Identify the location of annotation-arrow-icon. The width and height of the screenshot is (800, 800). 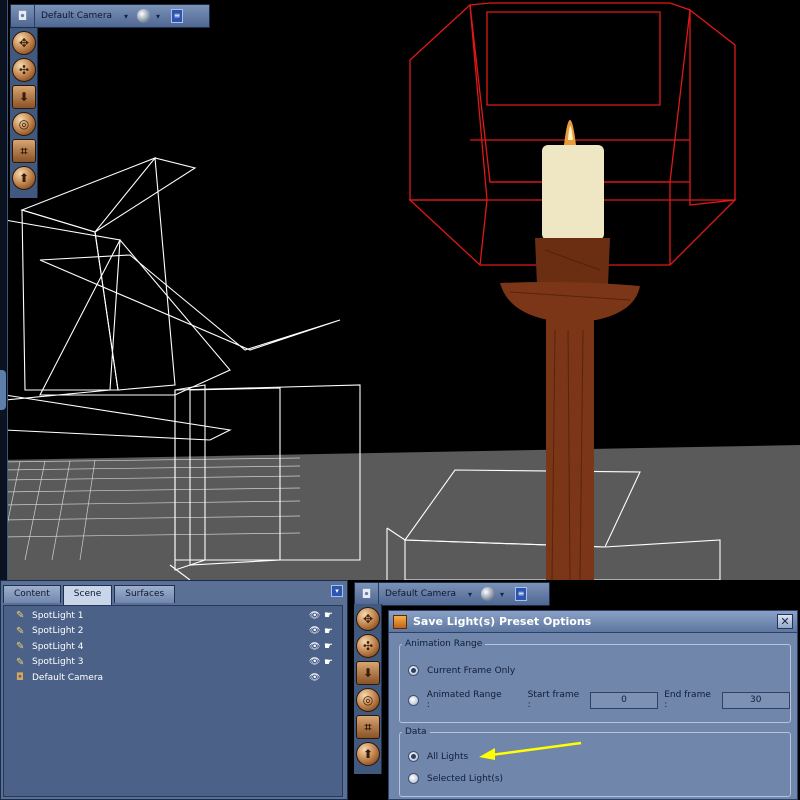
(530, 750).